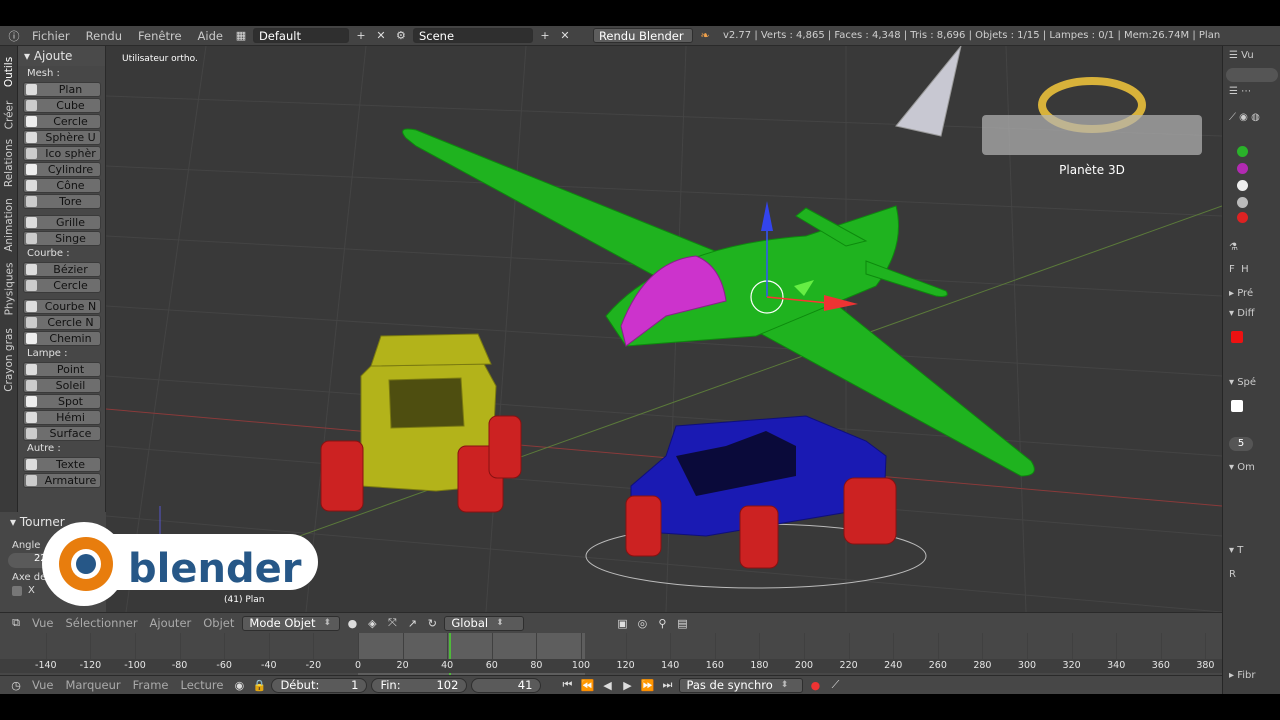  What do you see at coordinates (62, 417) in the screenshot?
I see `add-h-mi-button: Hémi` at bounding box center [62, 417].